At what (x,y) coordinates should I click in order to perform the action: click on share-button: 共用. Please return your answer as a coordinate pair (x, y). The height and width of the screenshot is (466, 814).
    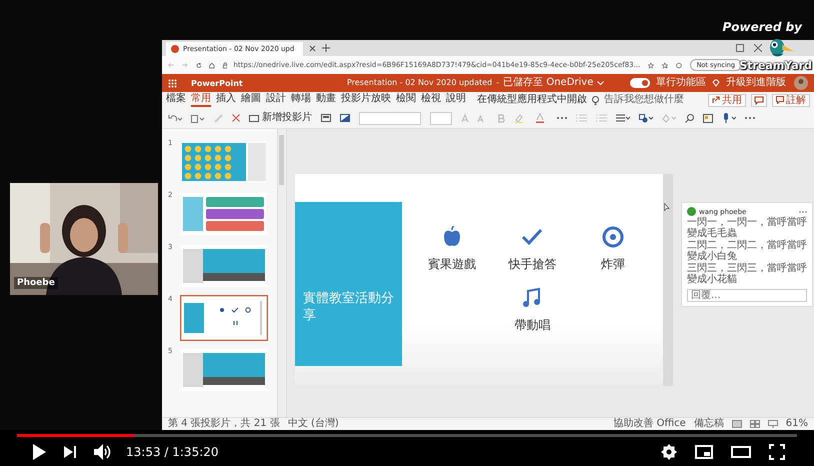
    Looking at the image, I should click on (727, 100).